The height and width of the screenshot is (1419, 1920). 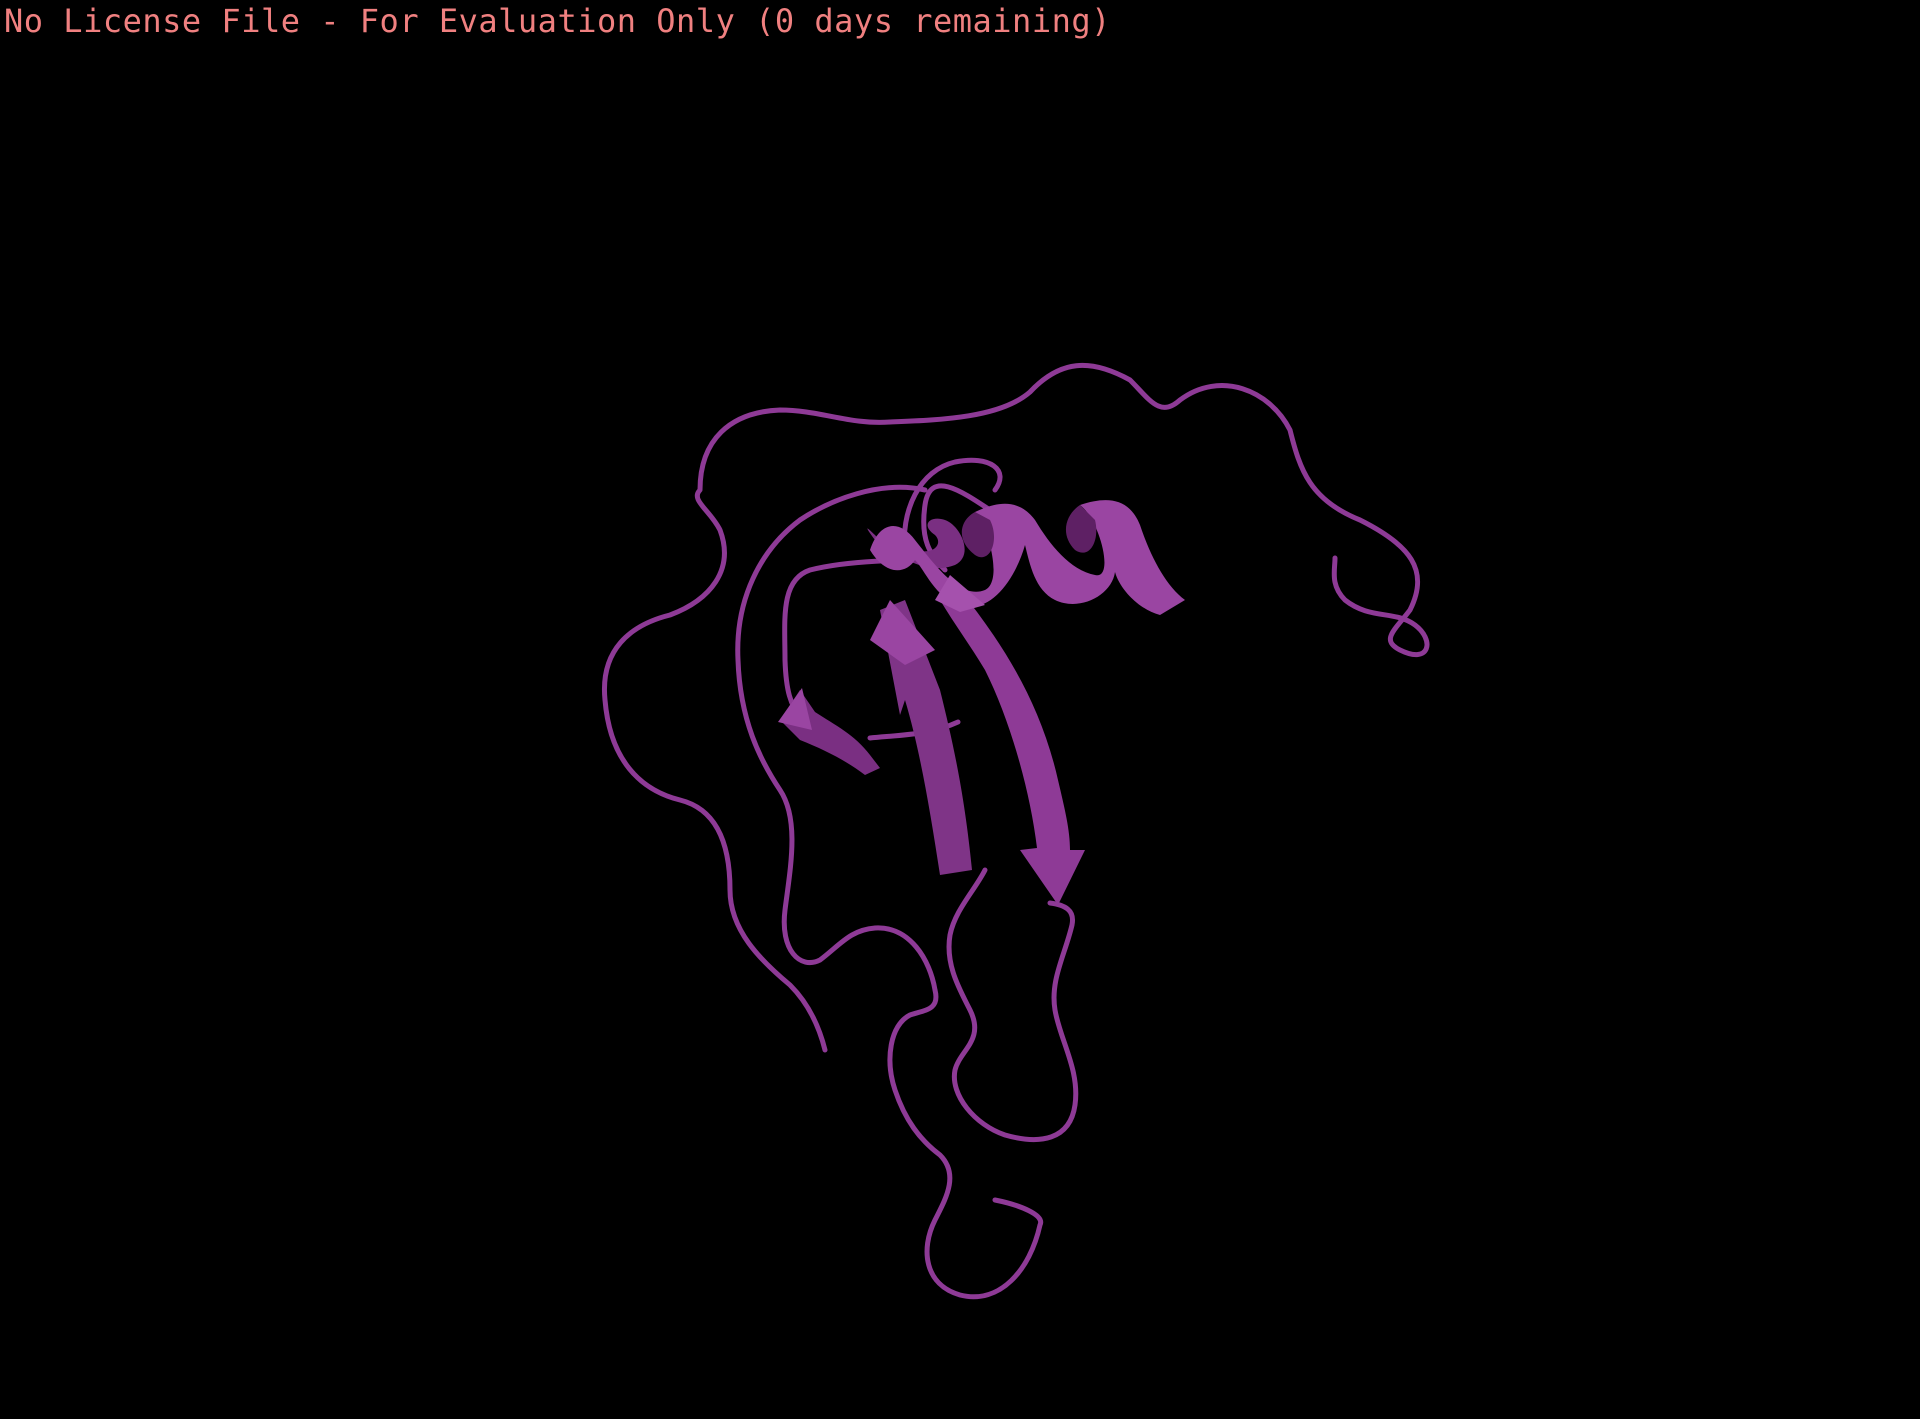 What do you see at coordinates (795, 709) in the screenshot?
I see `beta-strand-3-head` at bounding box center [795, 709].